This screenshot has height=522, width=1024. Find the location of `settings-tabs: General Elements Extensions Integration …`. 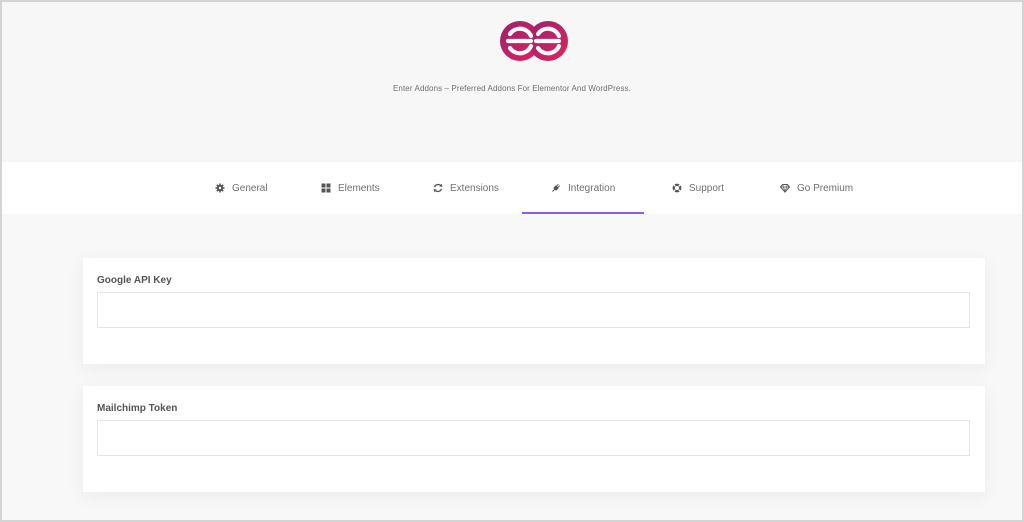

settings-tabs: General Elements Extensions Integration … is located at coordinates (512, 188).